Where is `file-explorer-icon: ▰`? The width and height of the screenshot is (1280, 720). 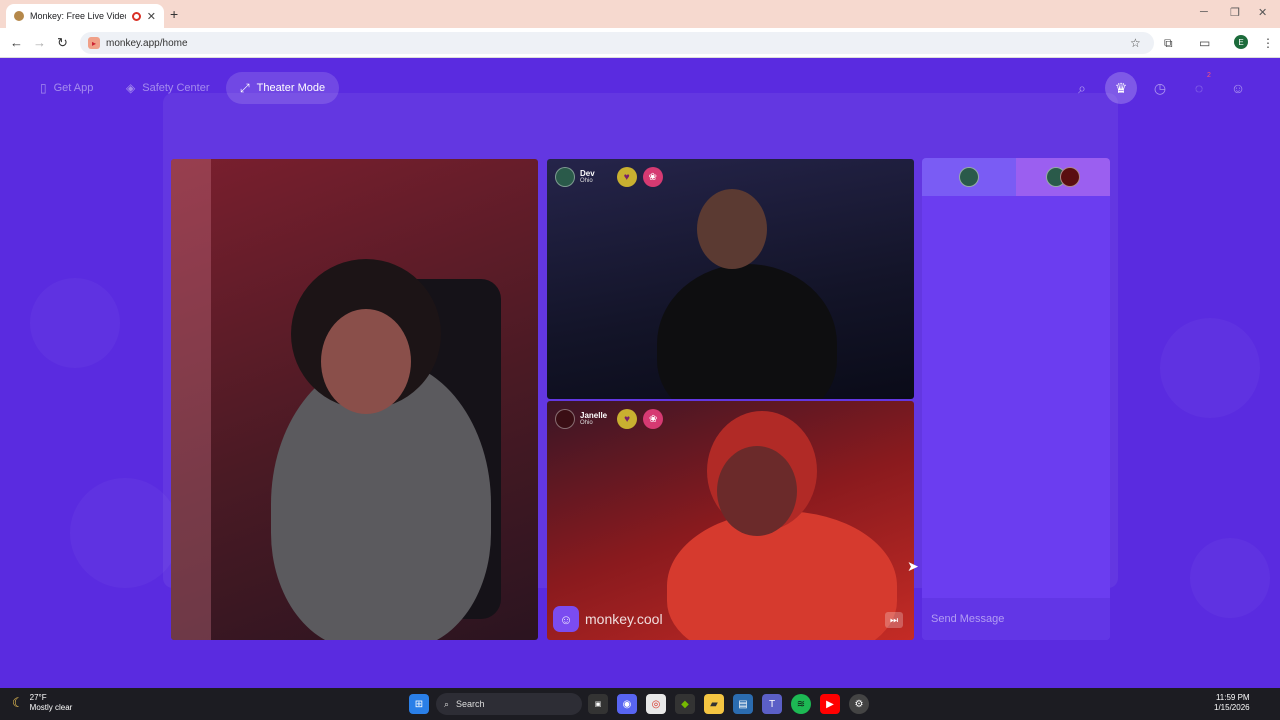
file-explorer-icon: ▰ is located at coordinates (714, 704).